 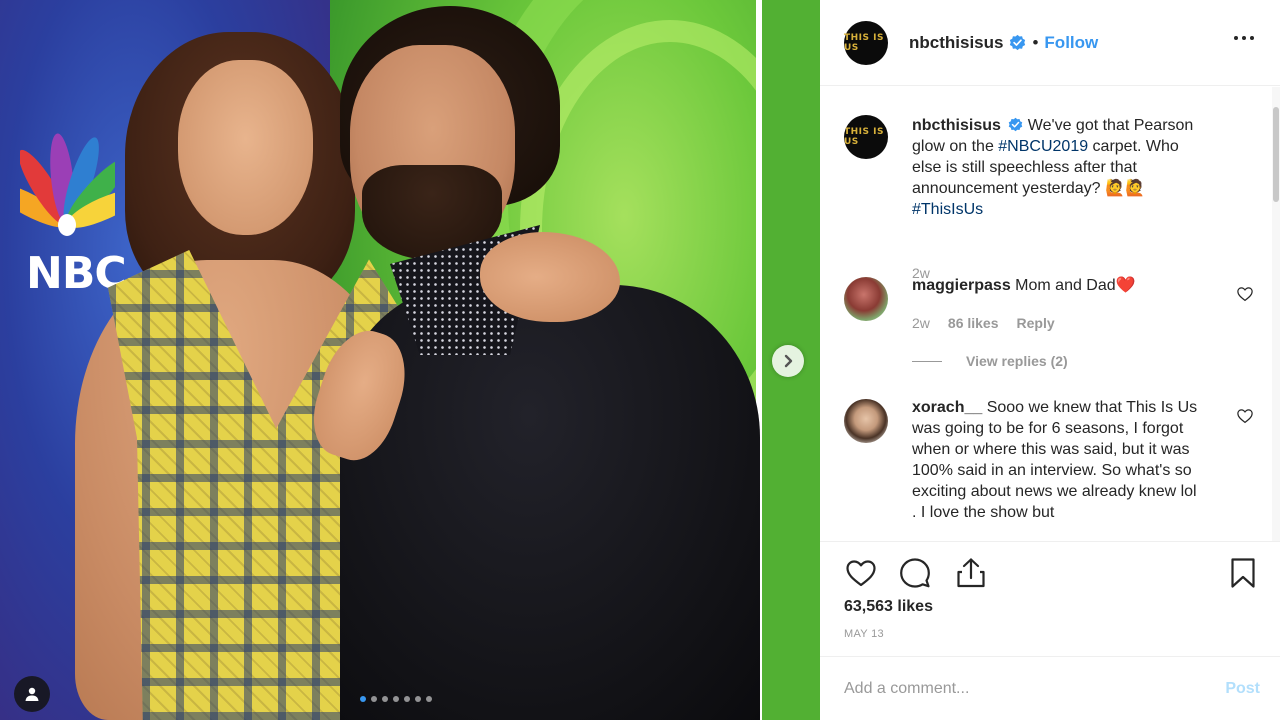 I want to click on post-date: MAY 13, so click(x=864, y=634).